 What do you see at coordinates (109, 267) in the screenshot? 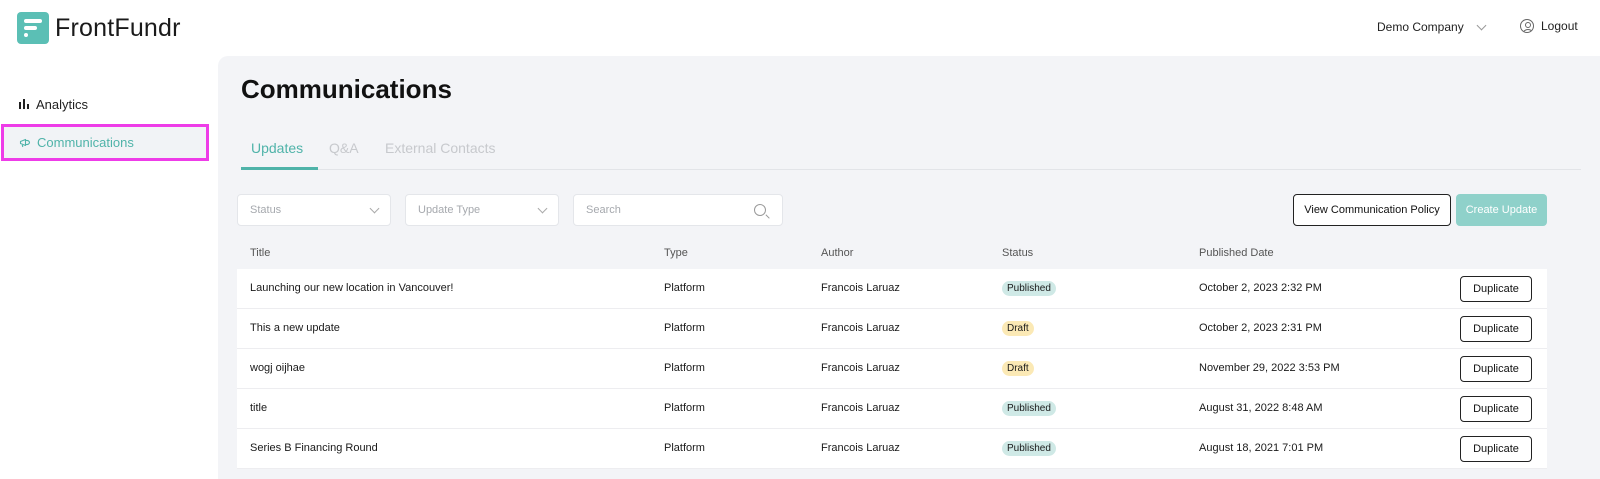
I see `sidebar: Analytics Communications` at bounding box center [109, 267].